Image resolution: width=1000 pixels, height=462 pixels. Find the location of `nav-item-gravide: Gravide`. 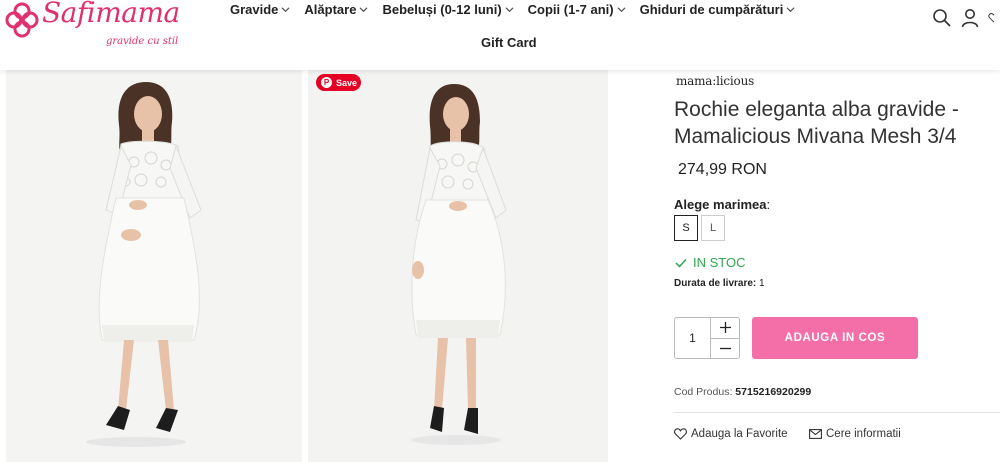

nav-item-gravide: Gravide is located at coordinates (260, 9).